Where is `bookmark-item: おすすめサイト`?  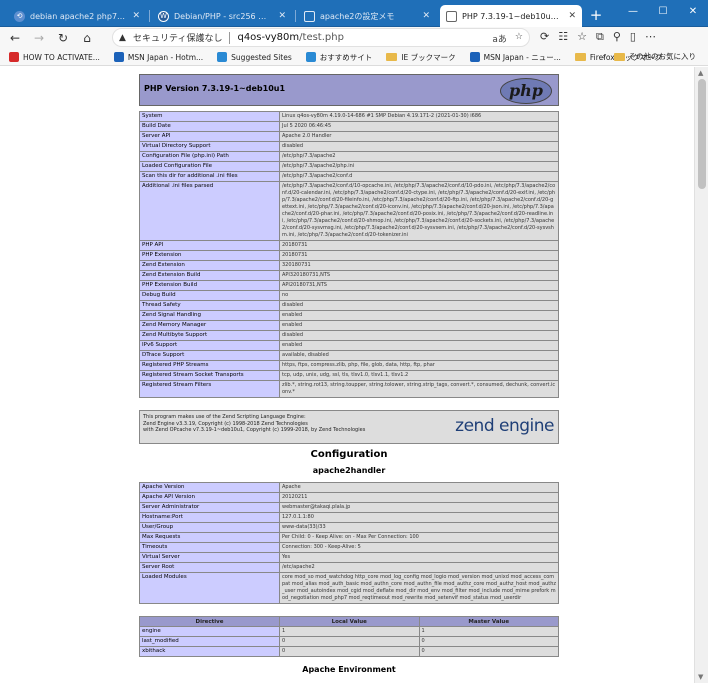
bookmark-item: おすすめサイト is located at coordinates (338, 57).